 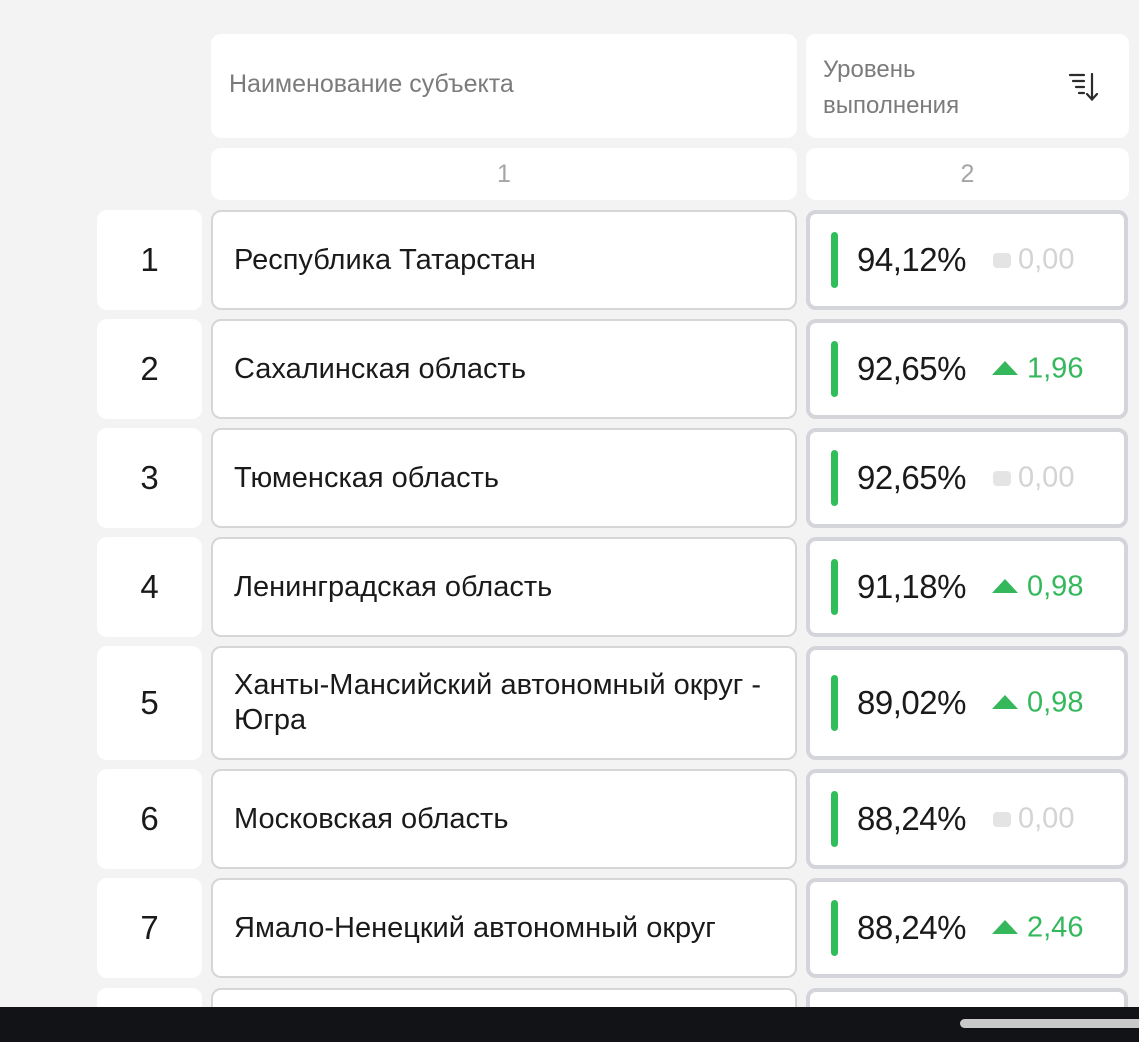 I want to click on delta-value: 1,96, so click(x=1055, y=368).